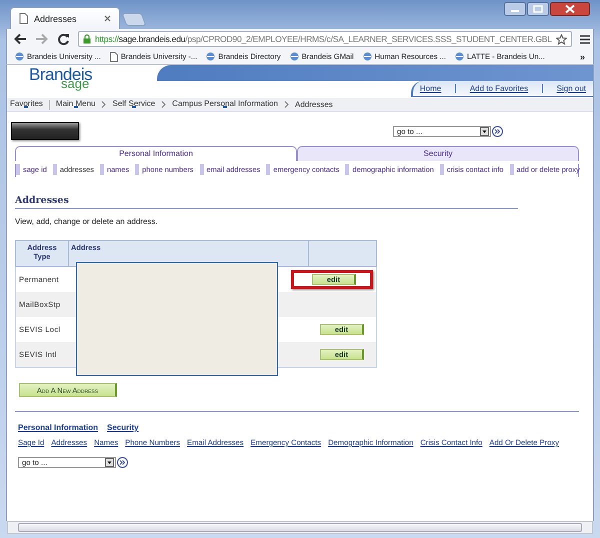 This screenshot has width=600, height=538. I want to click on maximize-icon, so click(538, 9).